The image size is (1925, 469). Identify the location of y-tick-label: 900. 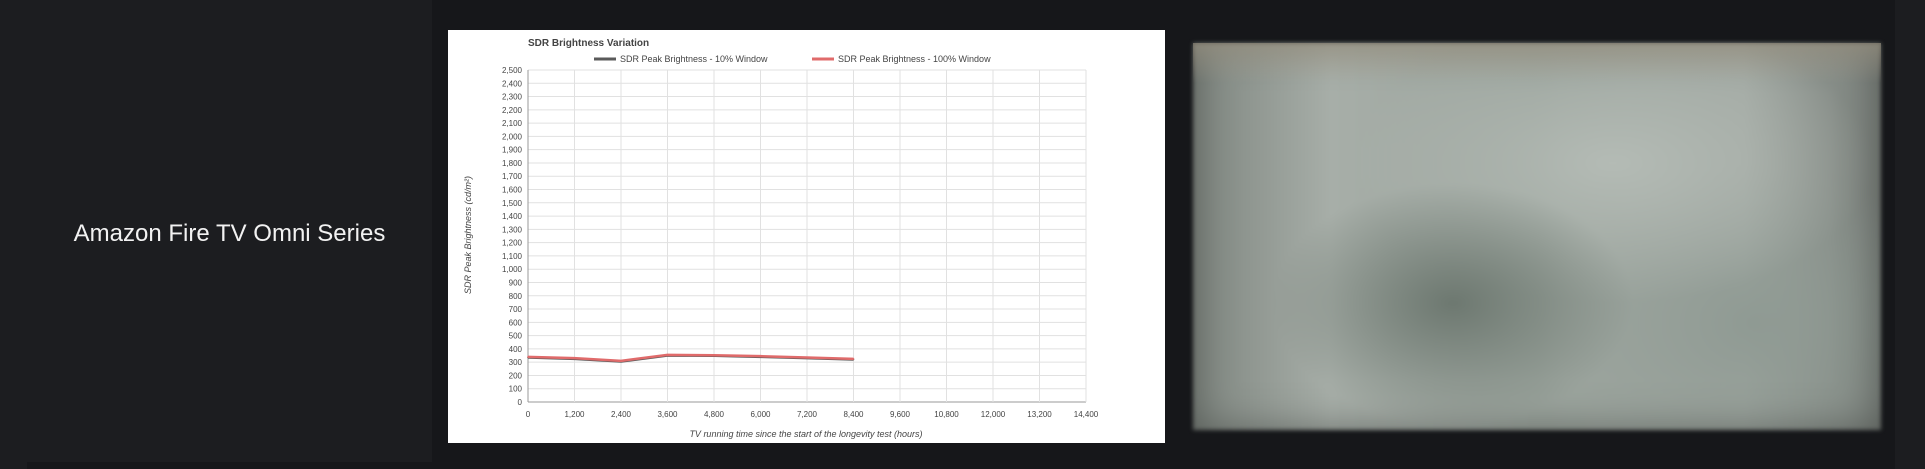
(516, 282).